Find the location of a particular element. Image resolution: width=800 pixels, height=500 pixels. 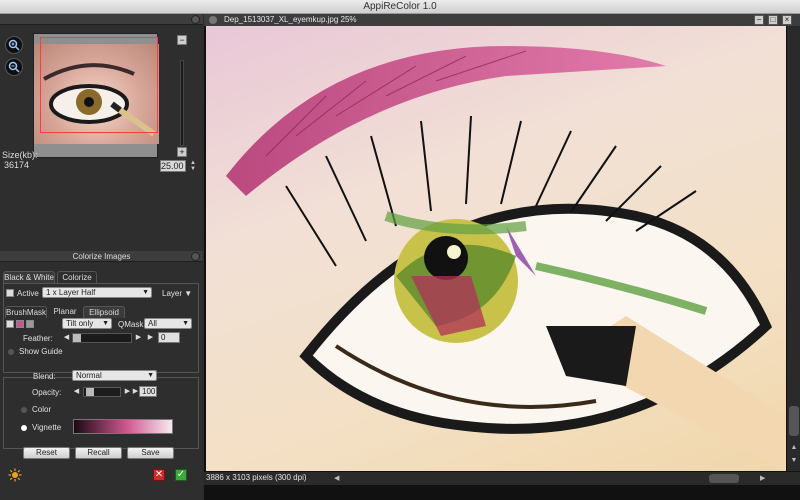

opacity-value-field: 100 is located at coordinates (148, 391).